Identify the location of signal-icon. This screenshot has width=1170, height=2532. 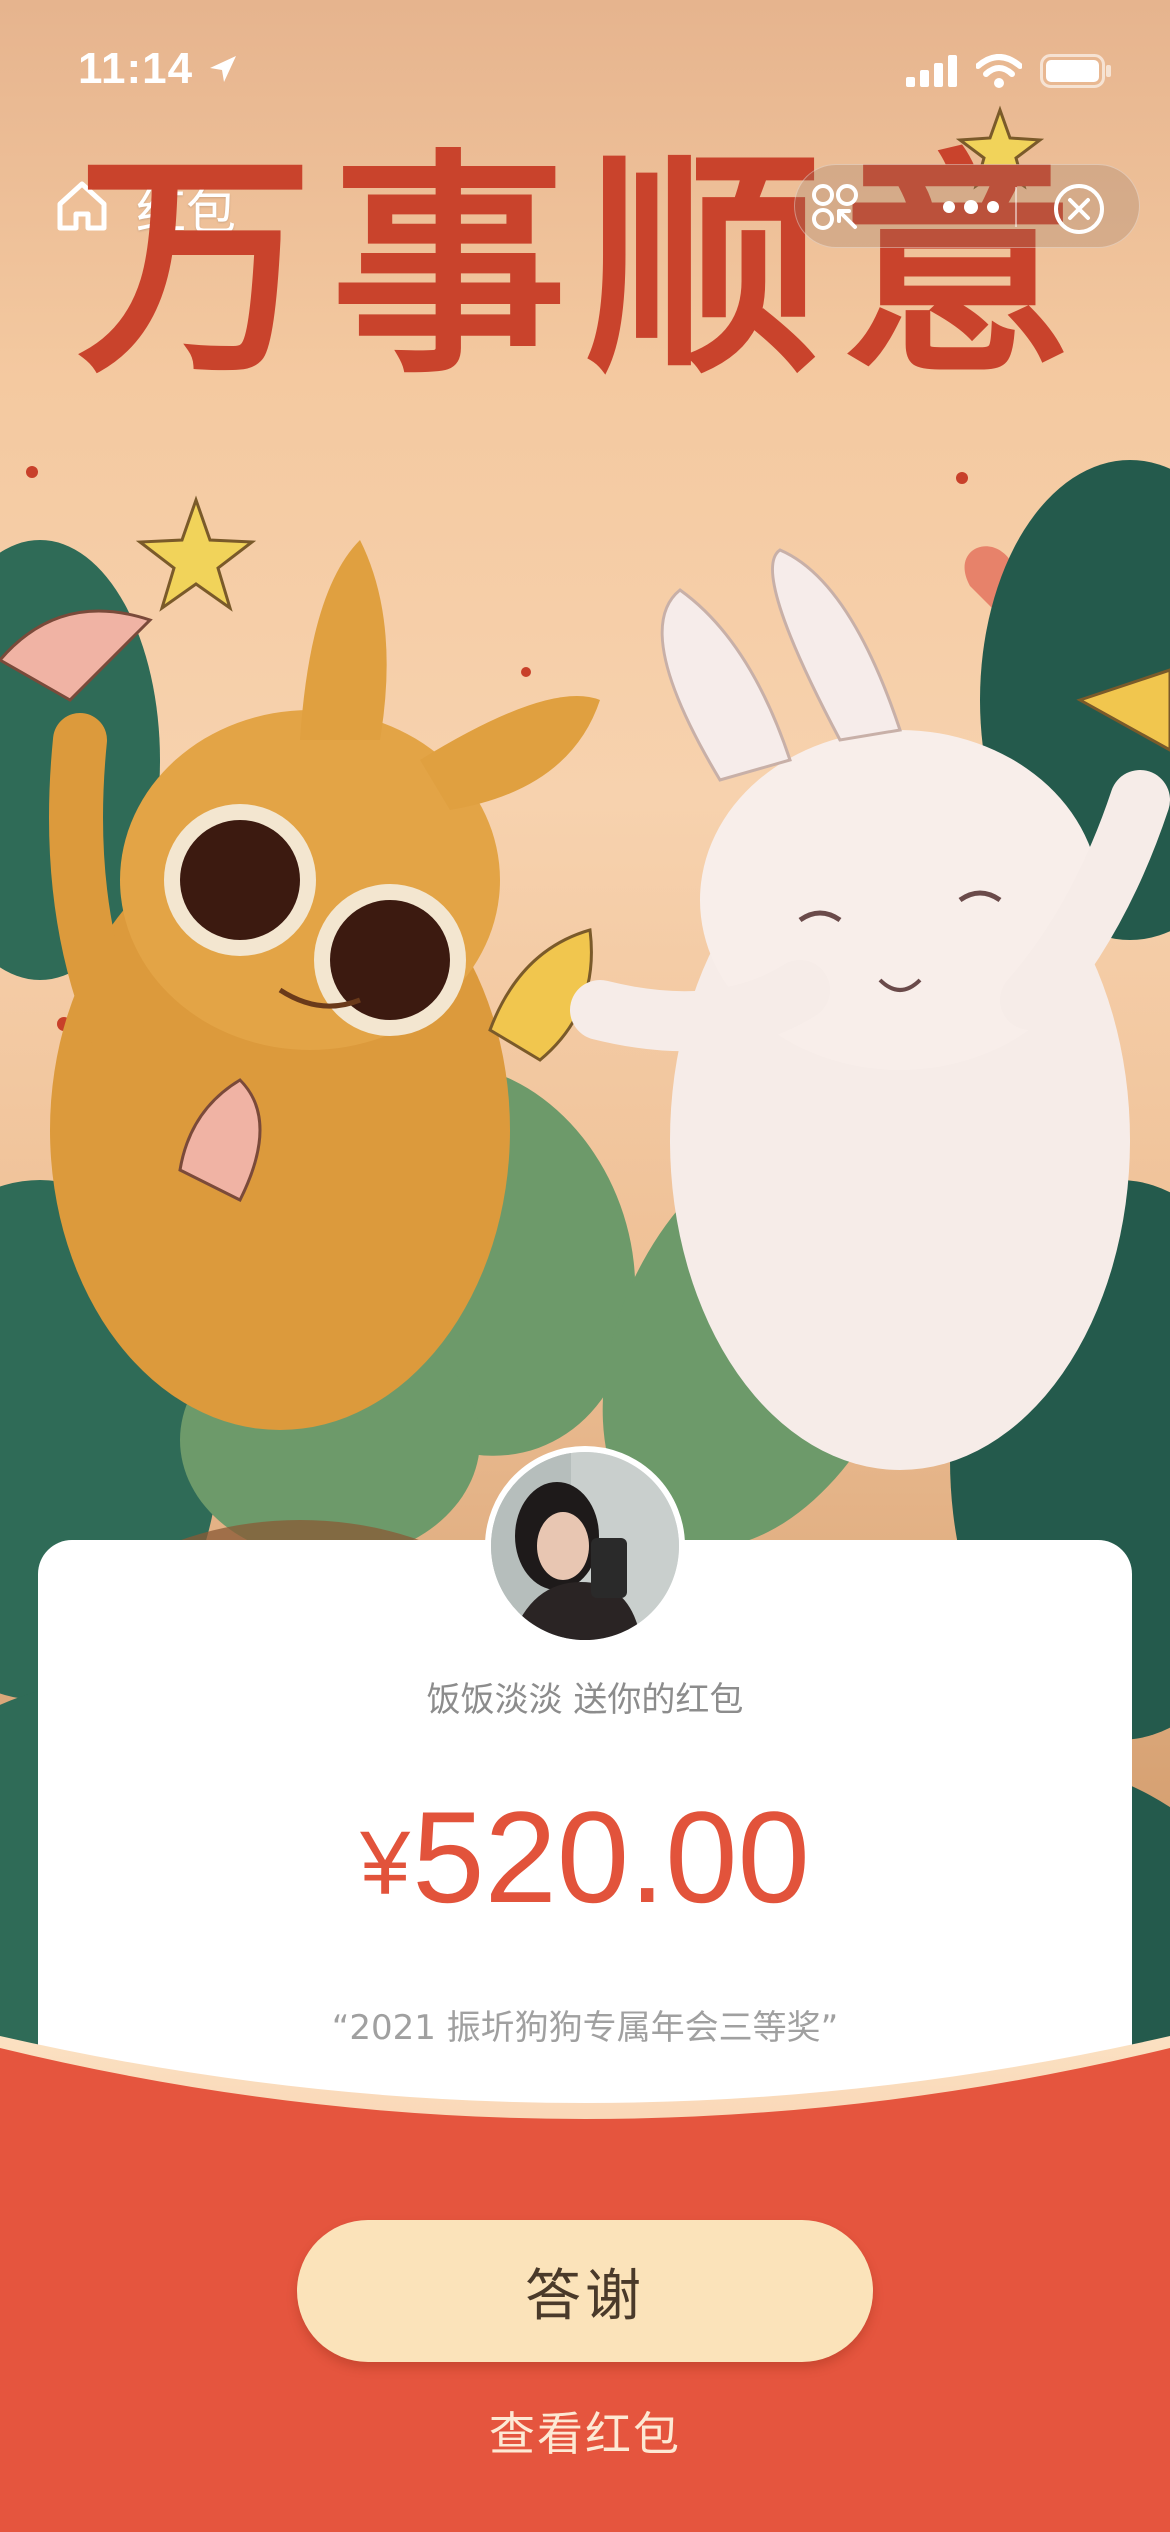
(931, 71).